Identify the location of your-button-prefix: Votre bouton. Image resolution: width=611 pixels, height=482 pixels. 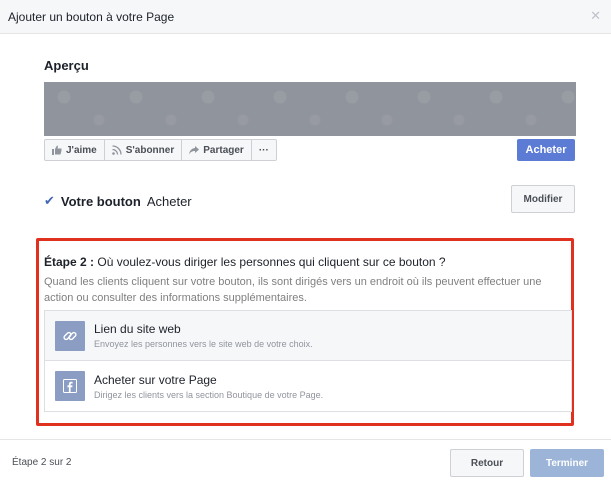
(100, 201).